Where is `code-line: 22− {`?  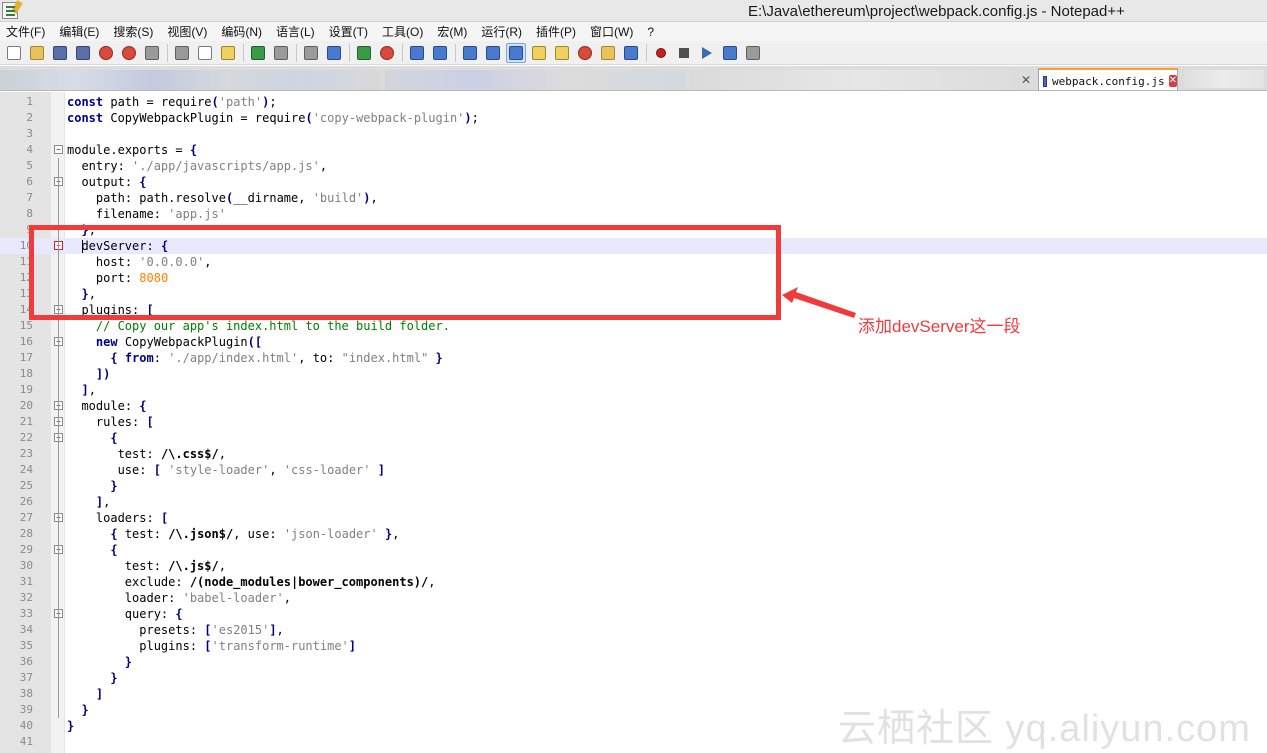
code-line: 22− { is located at coordinates (633, 438).